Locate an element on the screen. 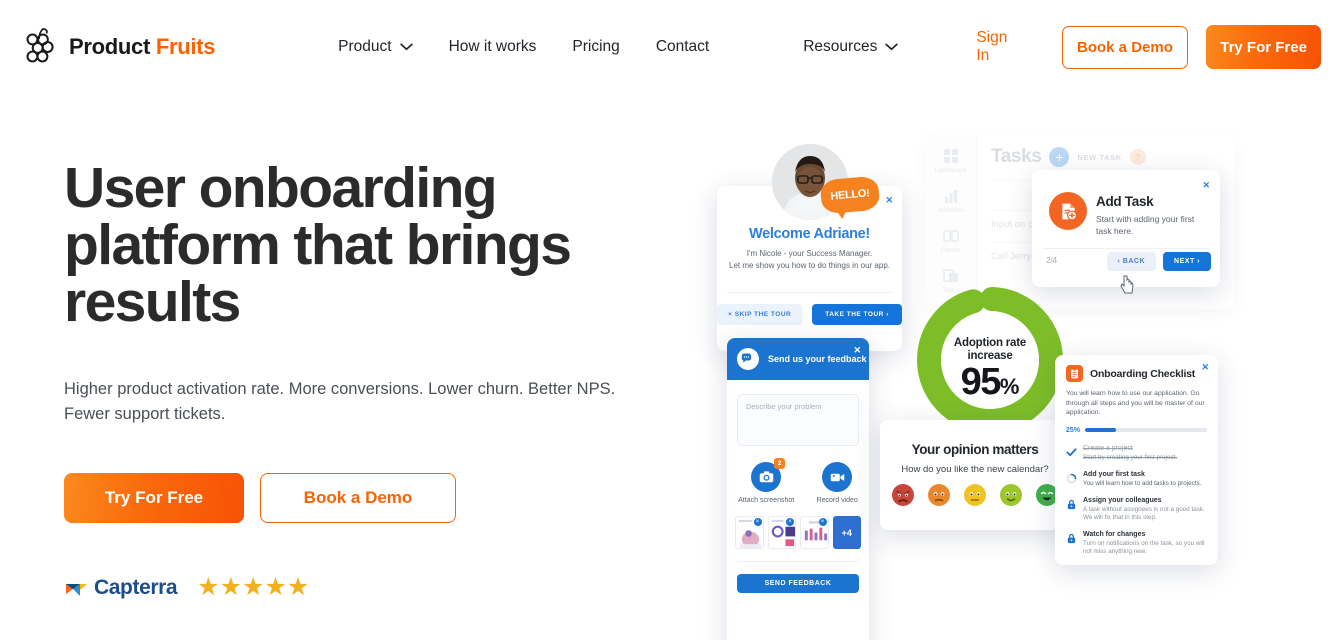  app-sidebar-item-dashboard: Dashboard is located at coordinates (950, 161).